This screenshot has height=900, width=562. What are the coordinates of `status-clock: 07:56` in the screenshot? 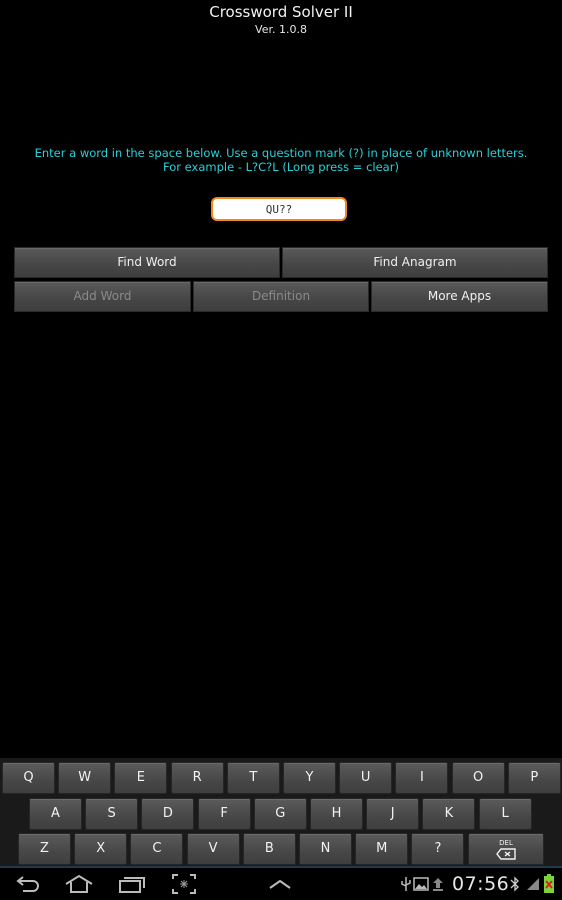 It's located at (481, 884).